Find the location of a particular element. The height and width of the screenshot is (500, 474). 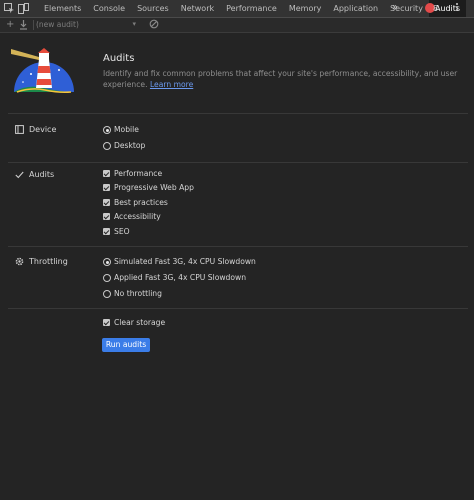

page-title: Audits is located at coordinates (119, 58).